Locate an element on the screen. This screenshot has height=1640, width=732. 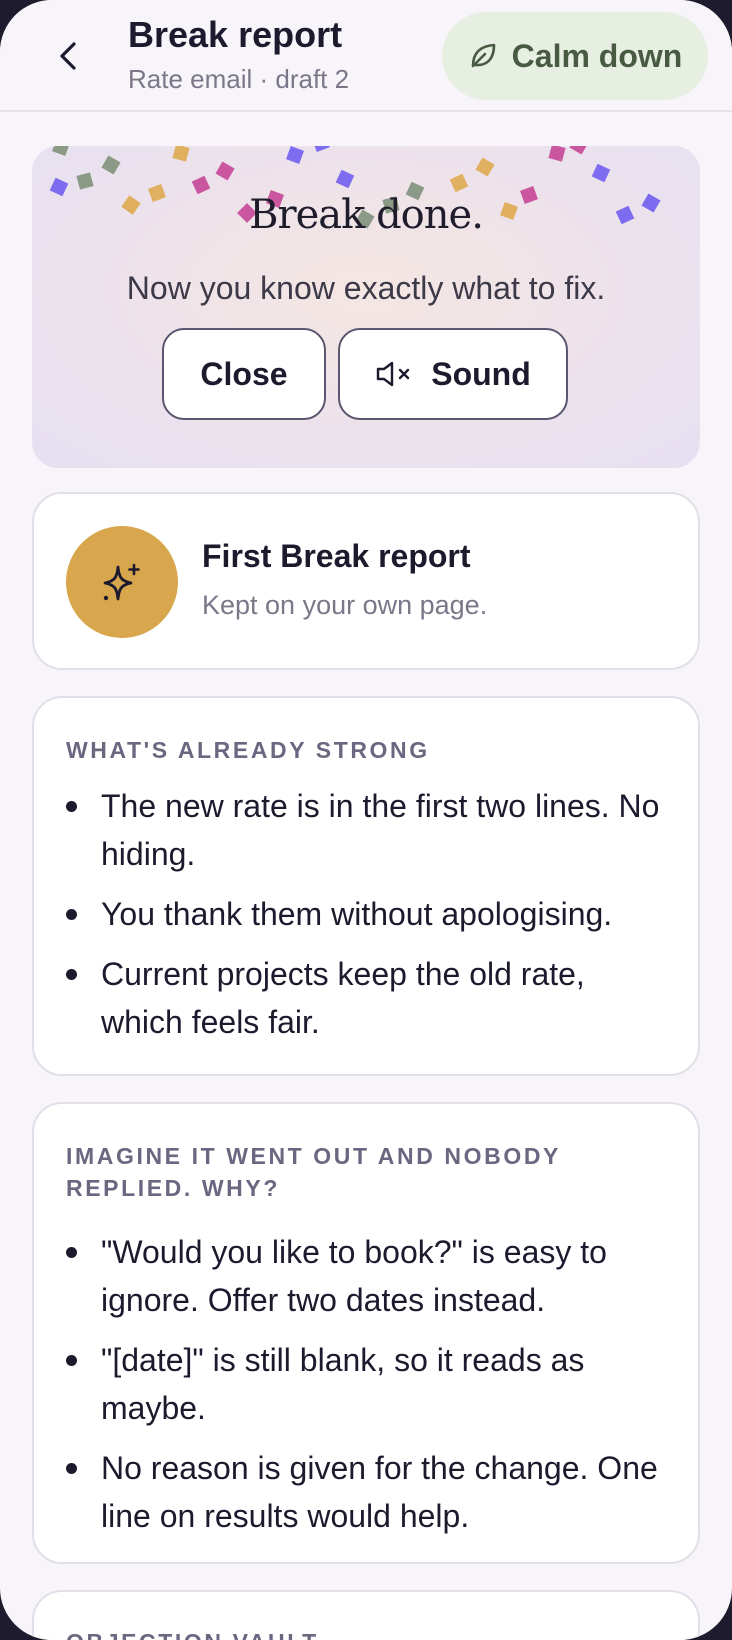
sound-label: Sound is located at coordinates (481, 373).